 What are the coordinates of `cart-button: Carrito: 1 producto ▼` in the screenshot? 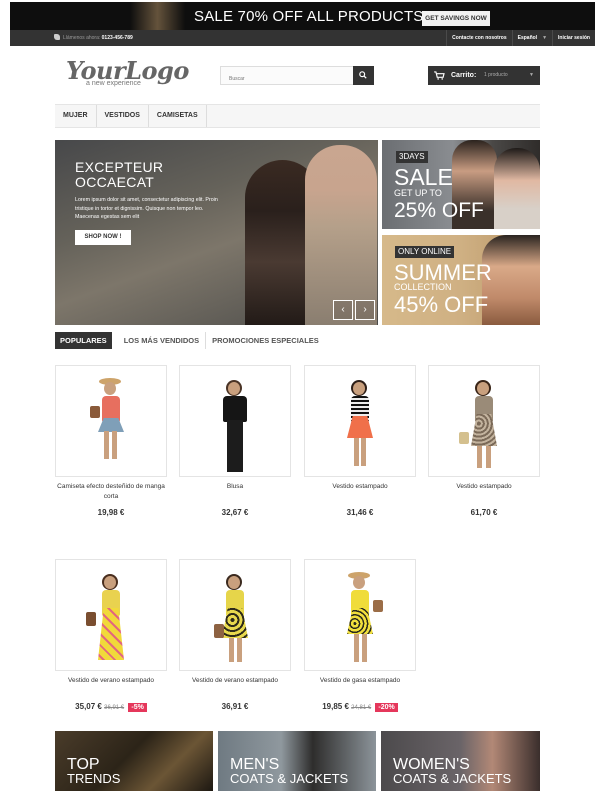 It's located at (484, 75).